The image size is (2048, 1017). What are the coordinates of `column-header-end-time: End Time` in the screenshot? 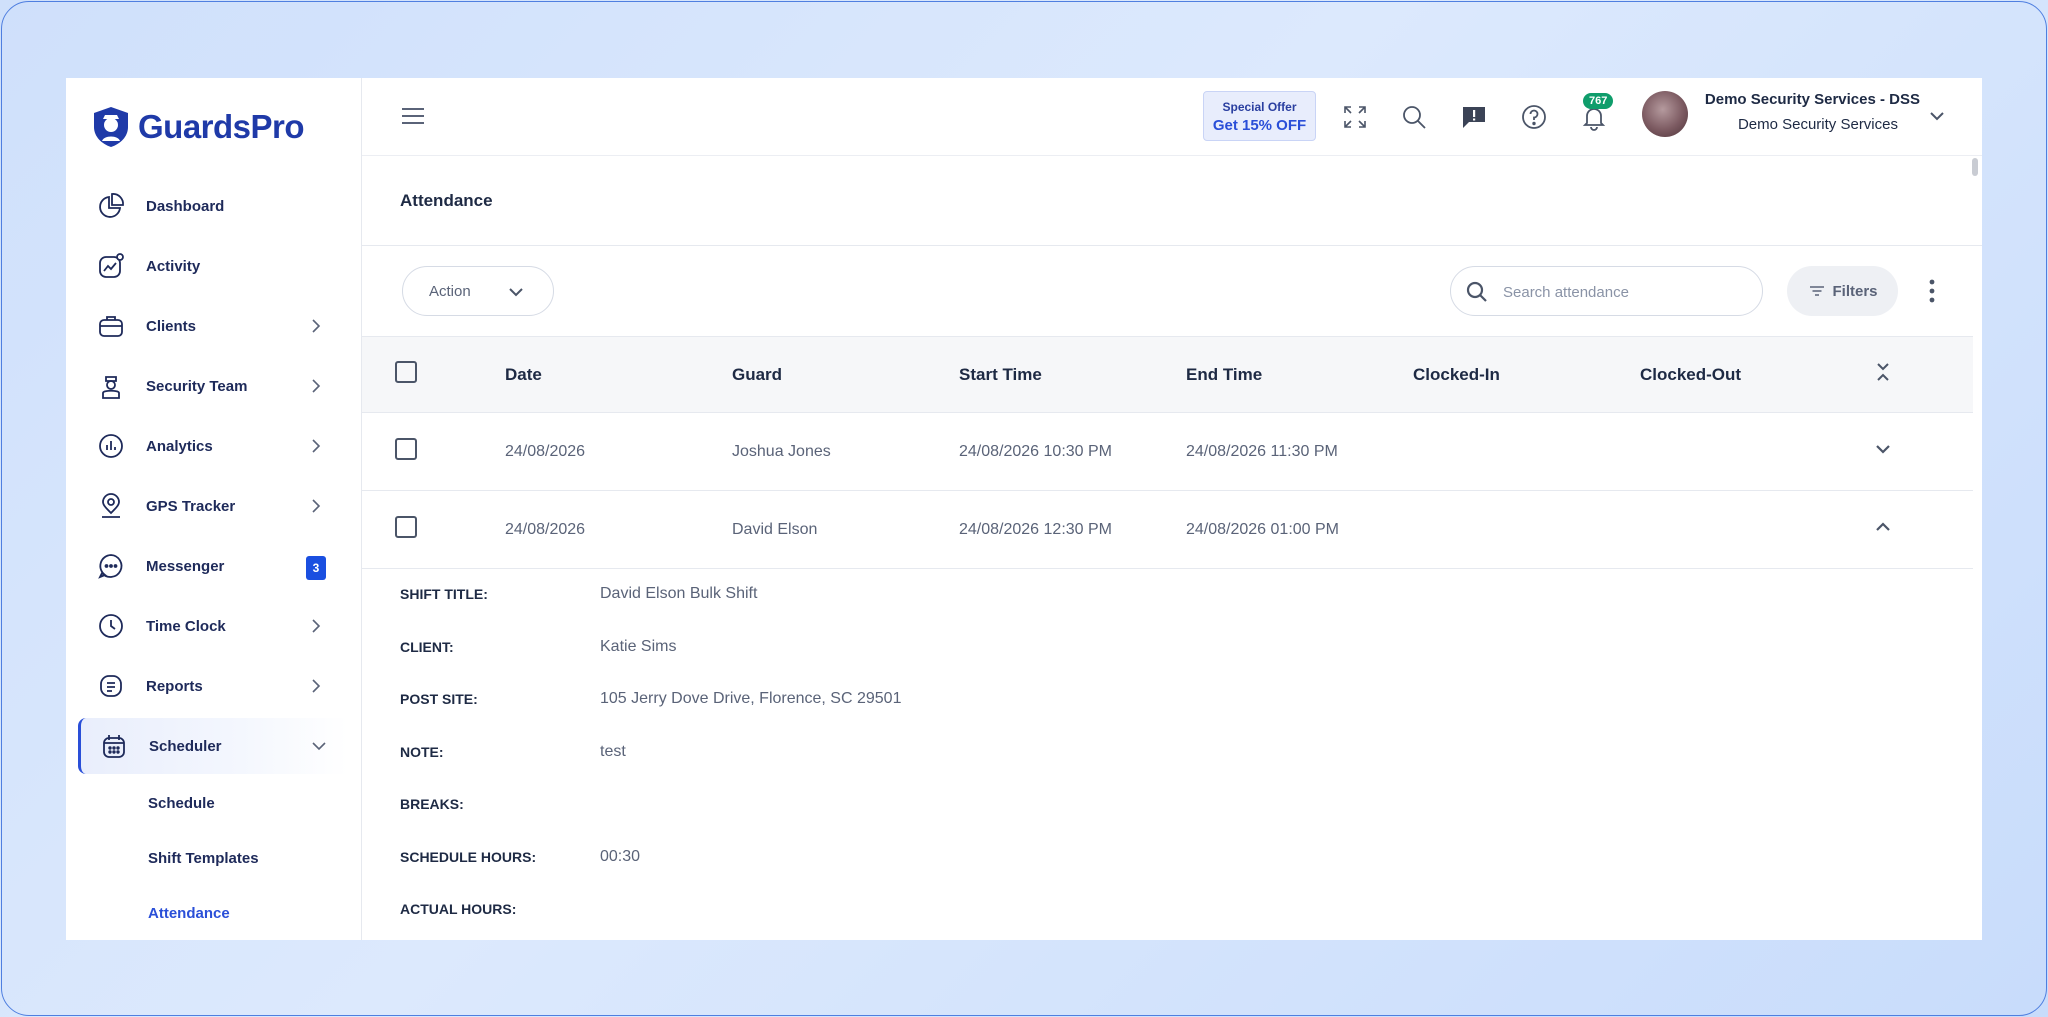 It's located at (1299, 375).